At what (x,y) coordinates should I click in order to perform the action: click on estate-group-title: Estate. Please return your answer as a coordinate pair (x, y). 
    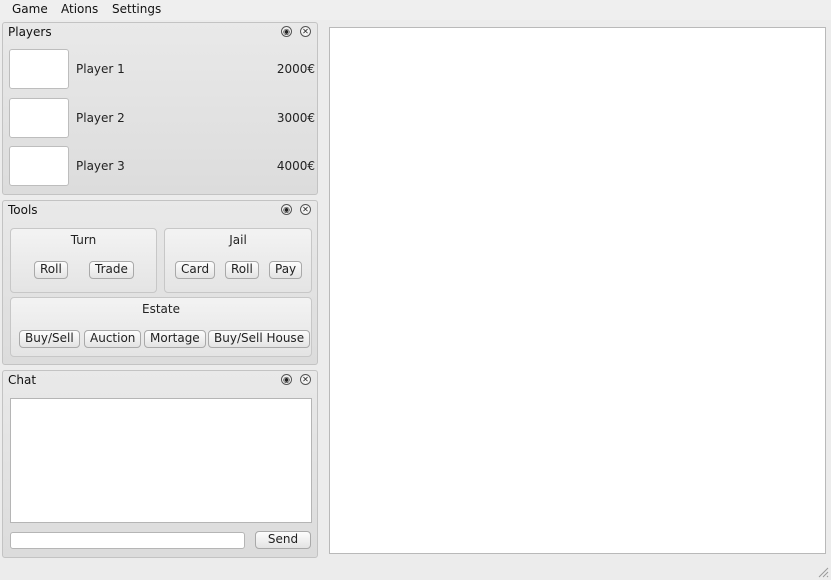
    Looking at the image, I should click on (161, 309).